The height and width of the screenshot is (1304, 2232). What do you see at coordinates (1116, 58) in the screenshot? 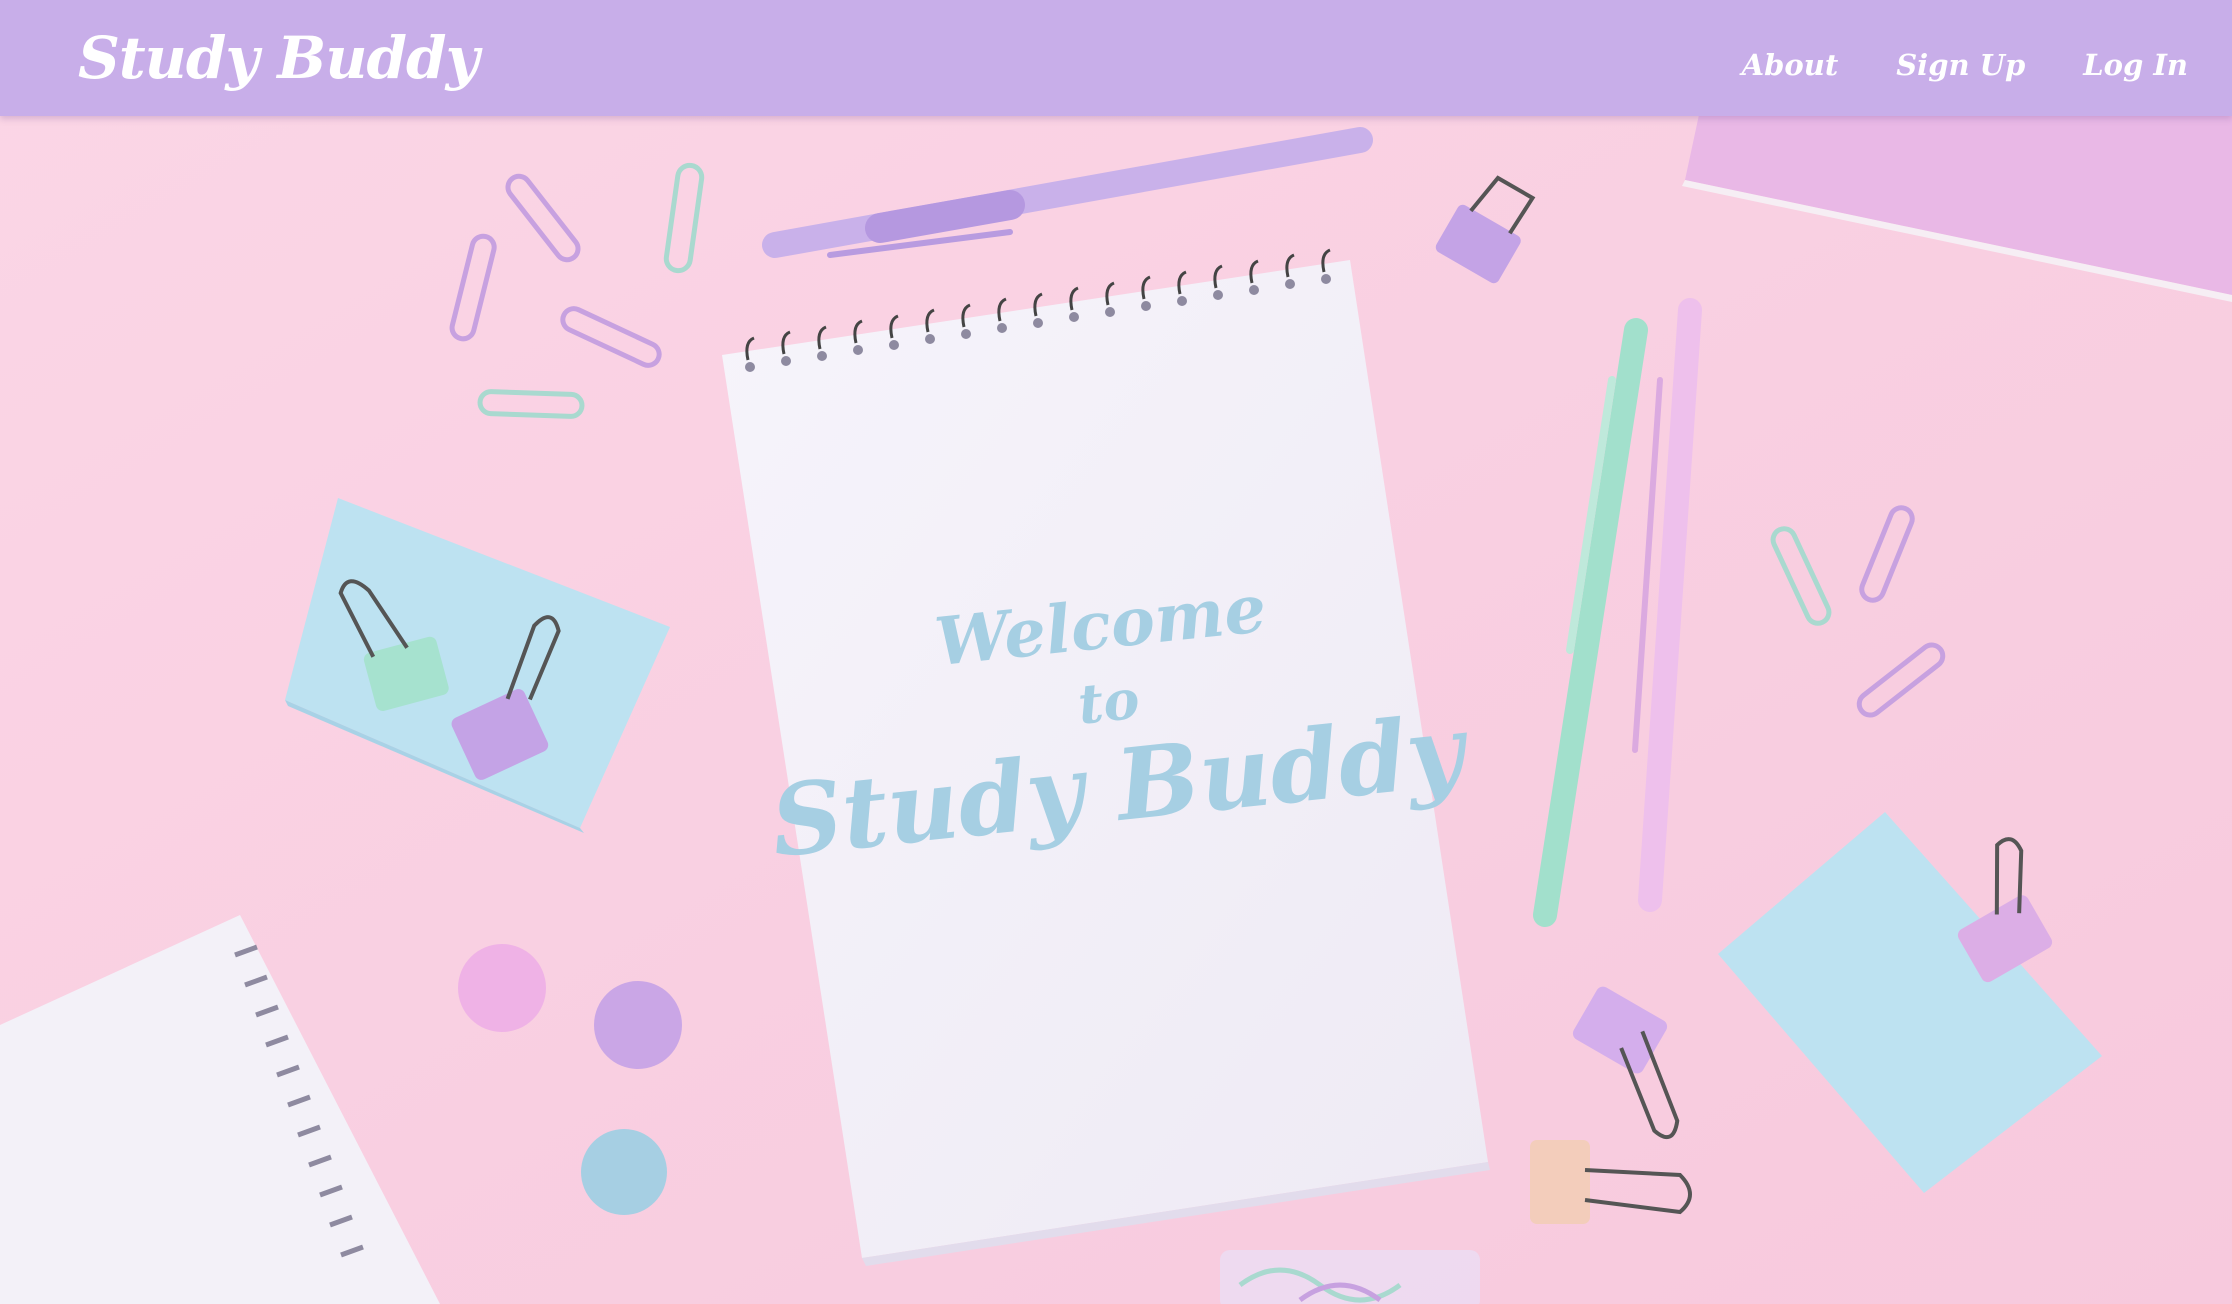
I see `navbar: Study Buddy About Sign Up Log In` at bounding box center [1116, 58].